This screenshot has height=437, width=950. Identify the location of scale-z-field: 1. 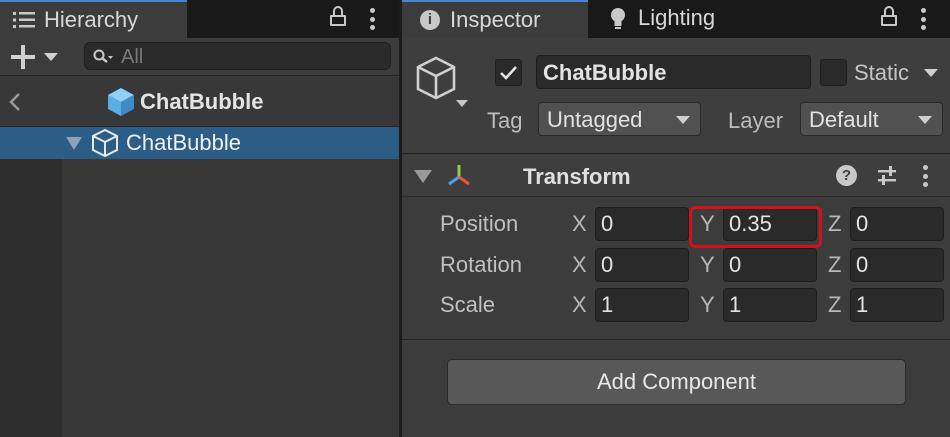
(897, 305).